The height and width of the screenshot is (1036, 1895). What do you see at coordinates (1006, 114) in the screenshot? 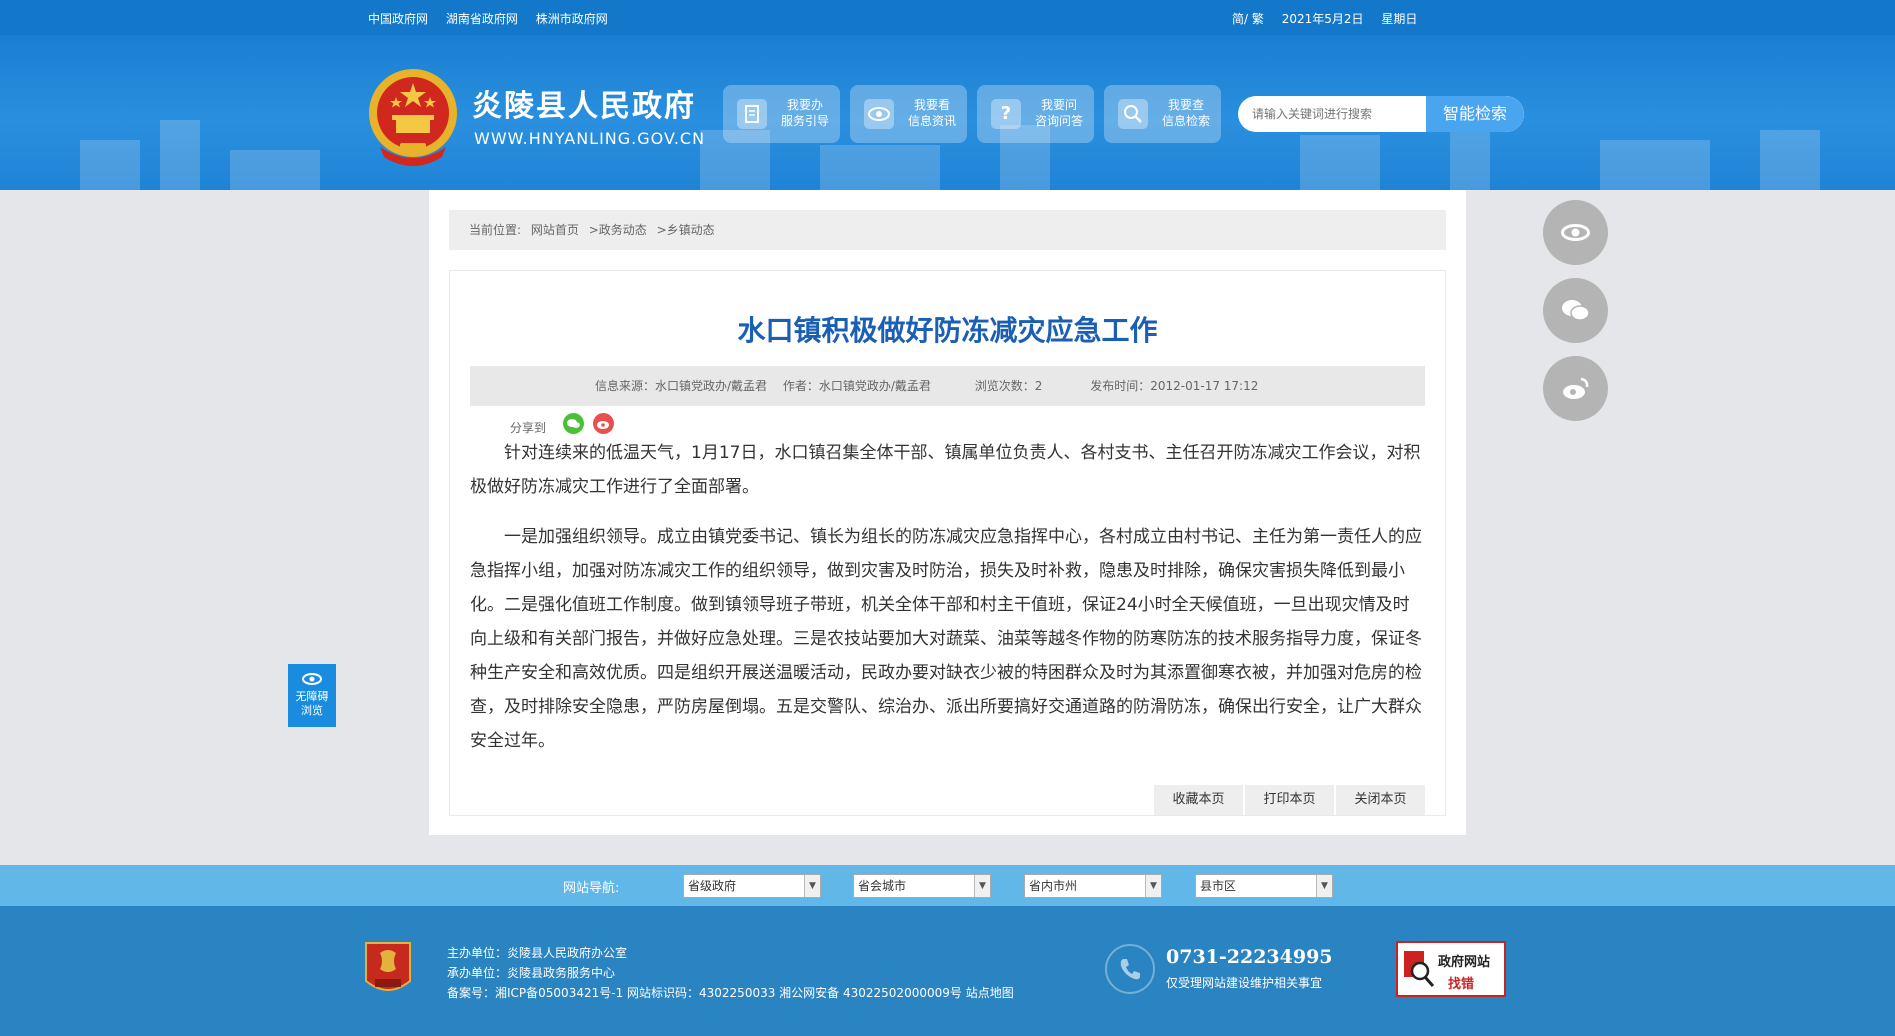
I see `question-icon: ?` at bounding box center [1006, 114].